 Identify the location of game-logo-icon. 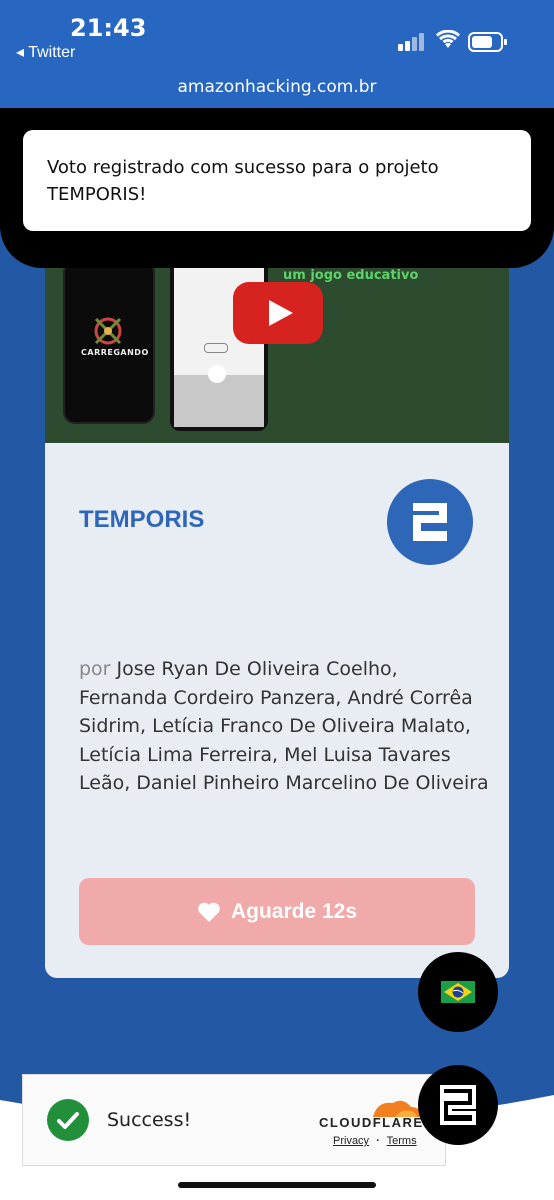
(108, 331).